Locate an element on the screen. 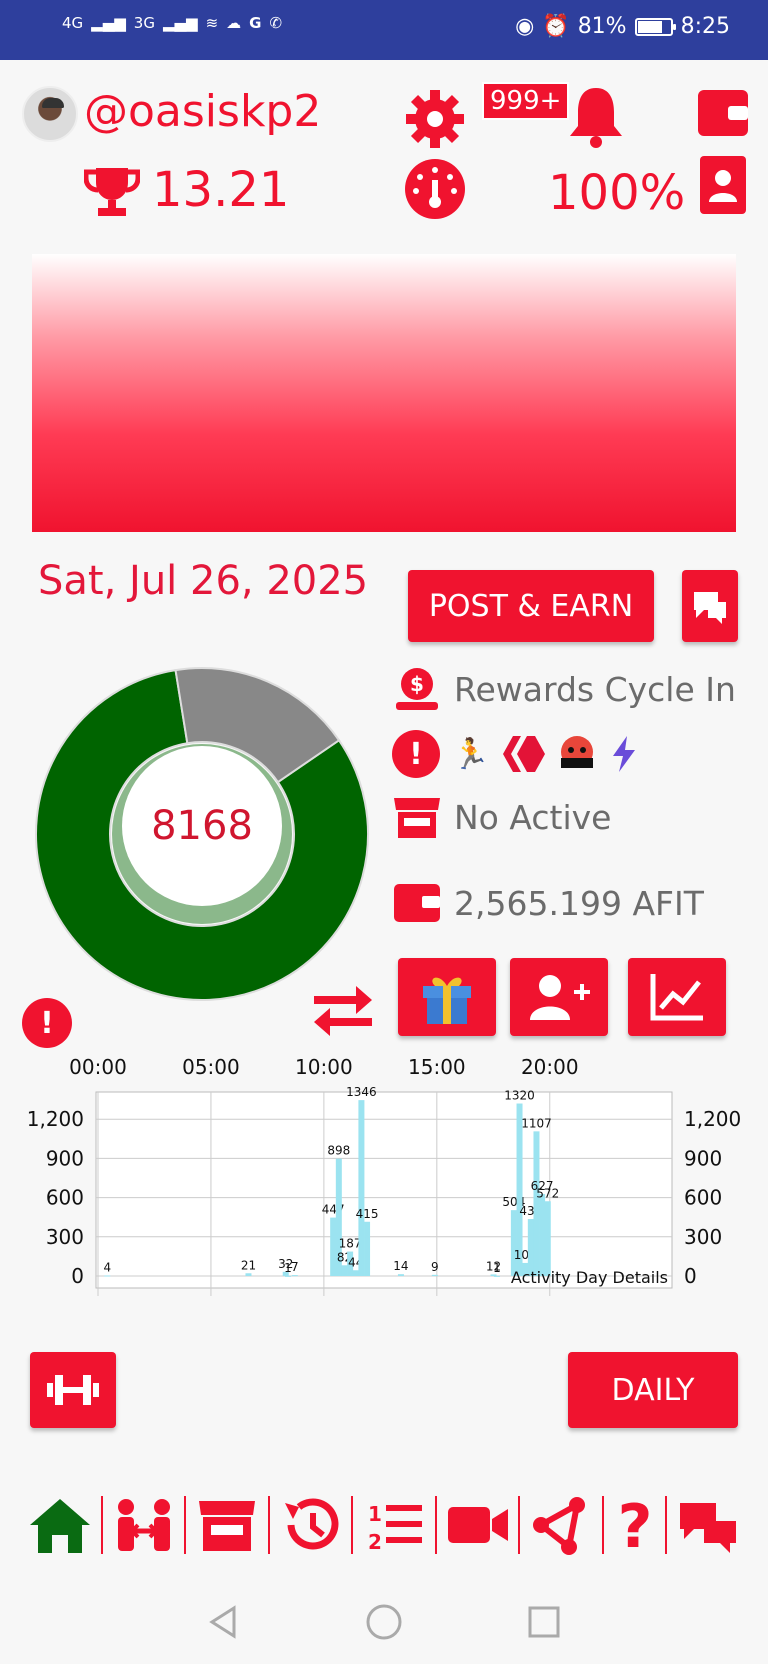 The image size is (768, 1664). y-tick-label-right: 300 is located at coordinates (703, 1237).